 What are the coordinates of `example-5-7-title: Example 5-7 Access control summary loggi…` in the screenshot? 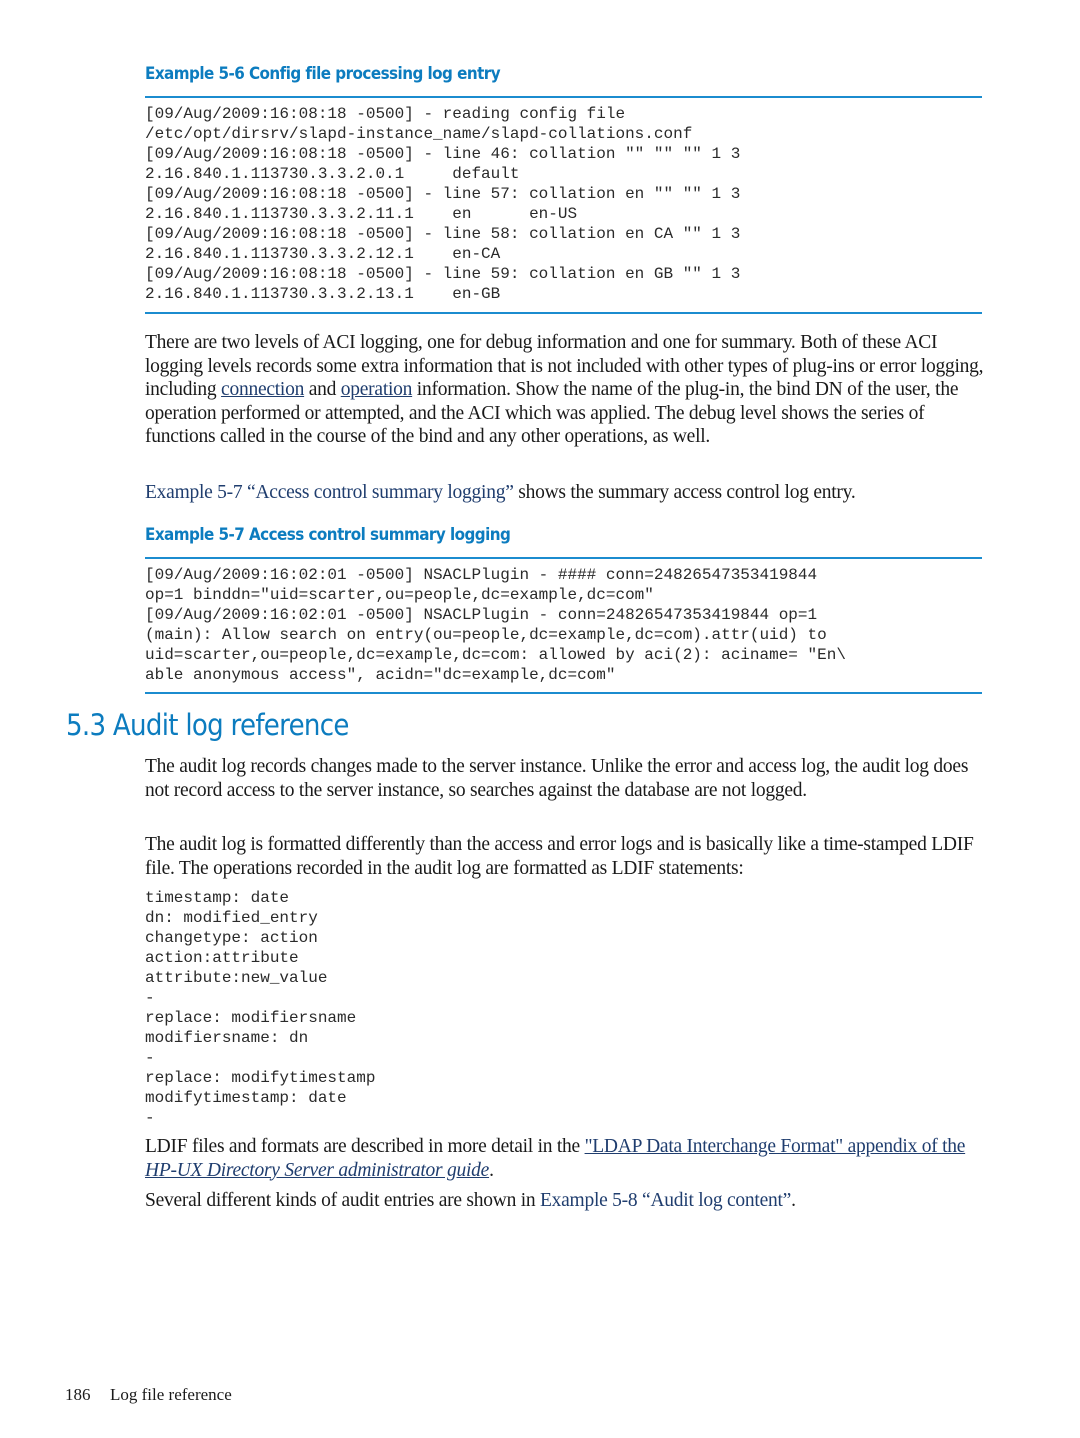 It's located at (328, 534).